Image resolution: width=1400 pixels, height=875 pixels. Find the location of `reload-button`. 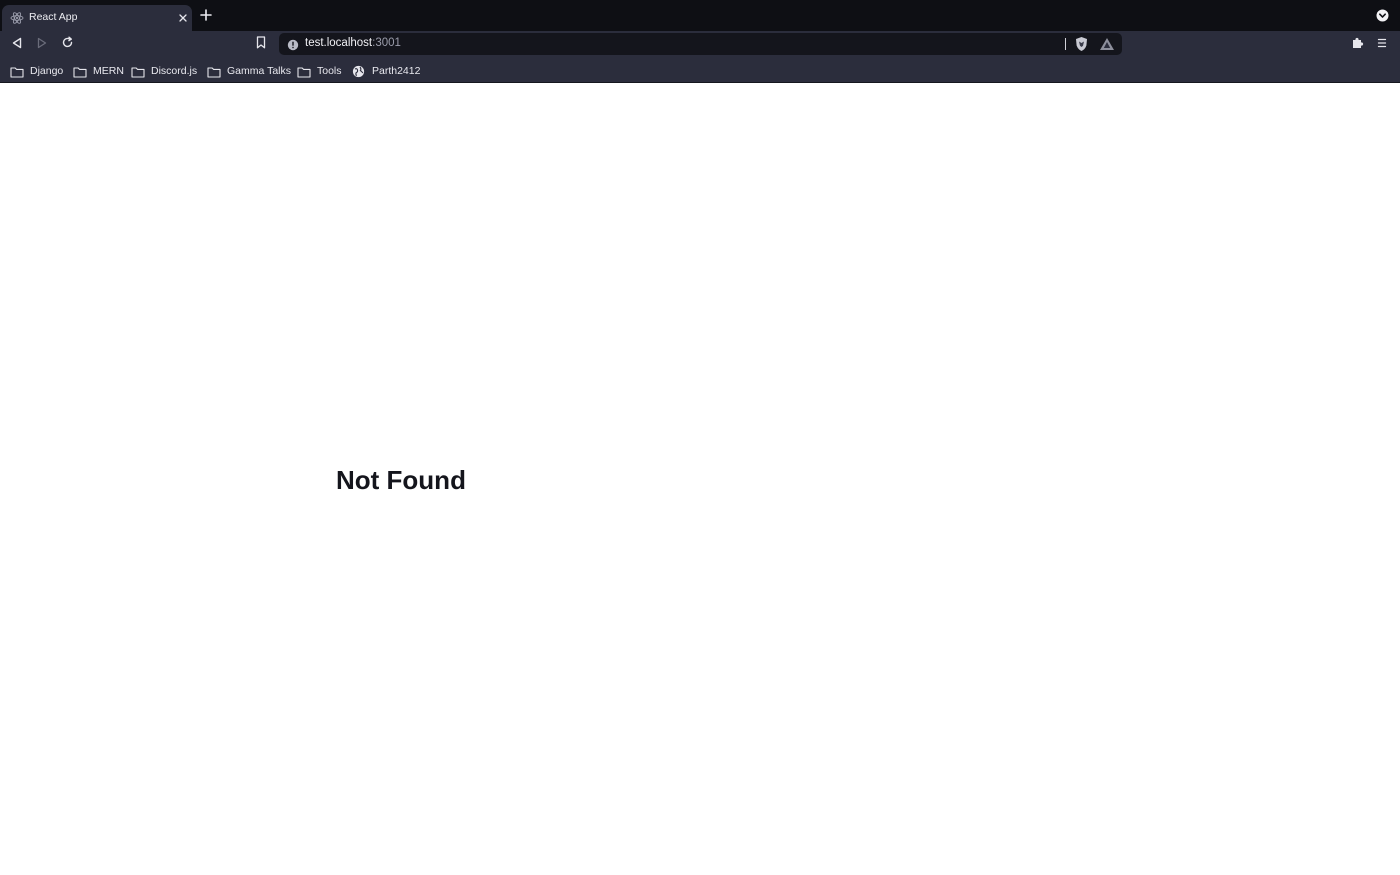

reload-button is located at coordinates (67, 45).